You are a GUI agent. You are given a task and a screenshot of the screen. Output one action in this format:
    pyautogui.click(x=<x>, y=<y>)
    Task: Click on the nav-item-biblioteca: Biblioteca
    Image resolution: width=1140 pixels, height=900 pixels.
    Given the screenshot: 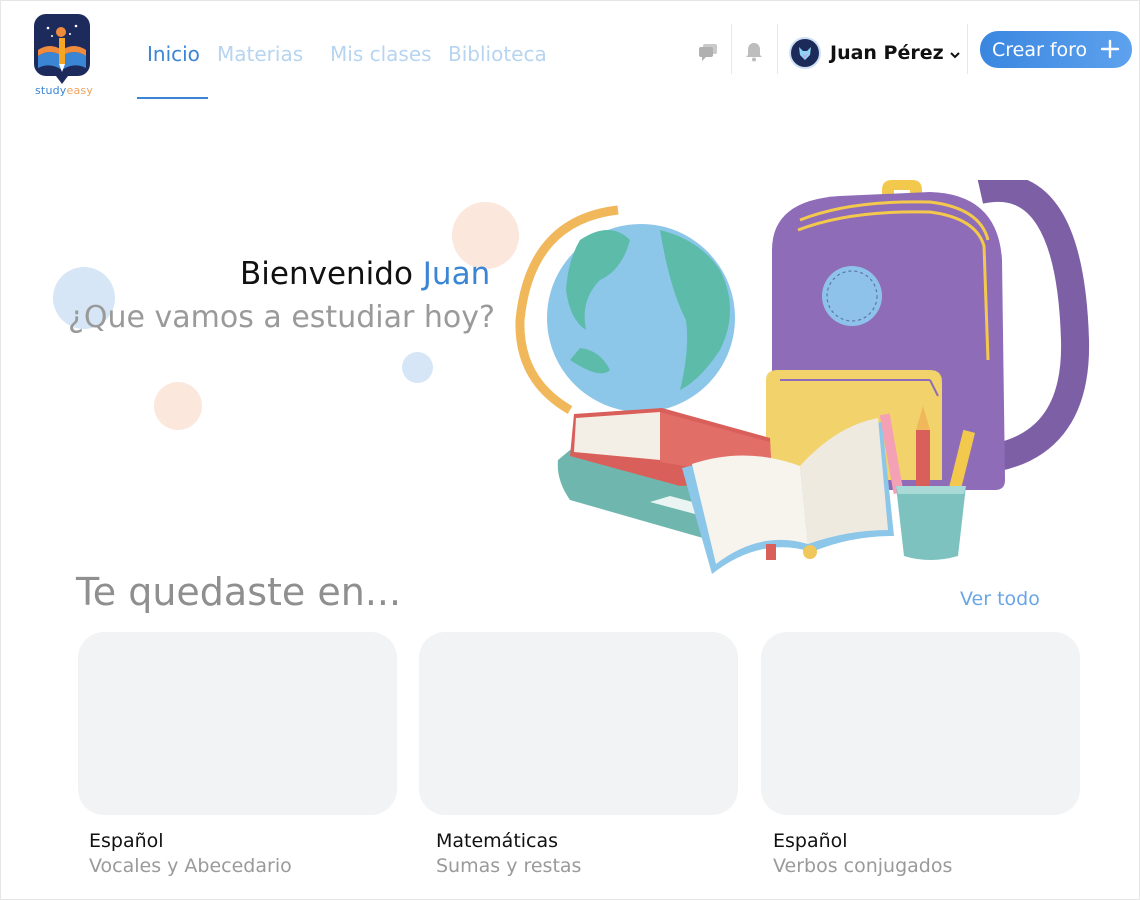 What is the action you would take?
    pyautogui.click(x=497, y=54)
    